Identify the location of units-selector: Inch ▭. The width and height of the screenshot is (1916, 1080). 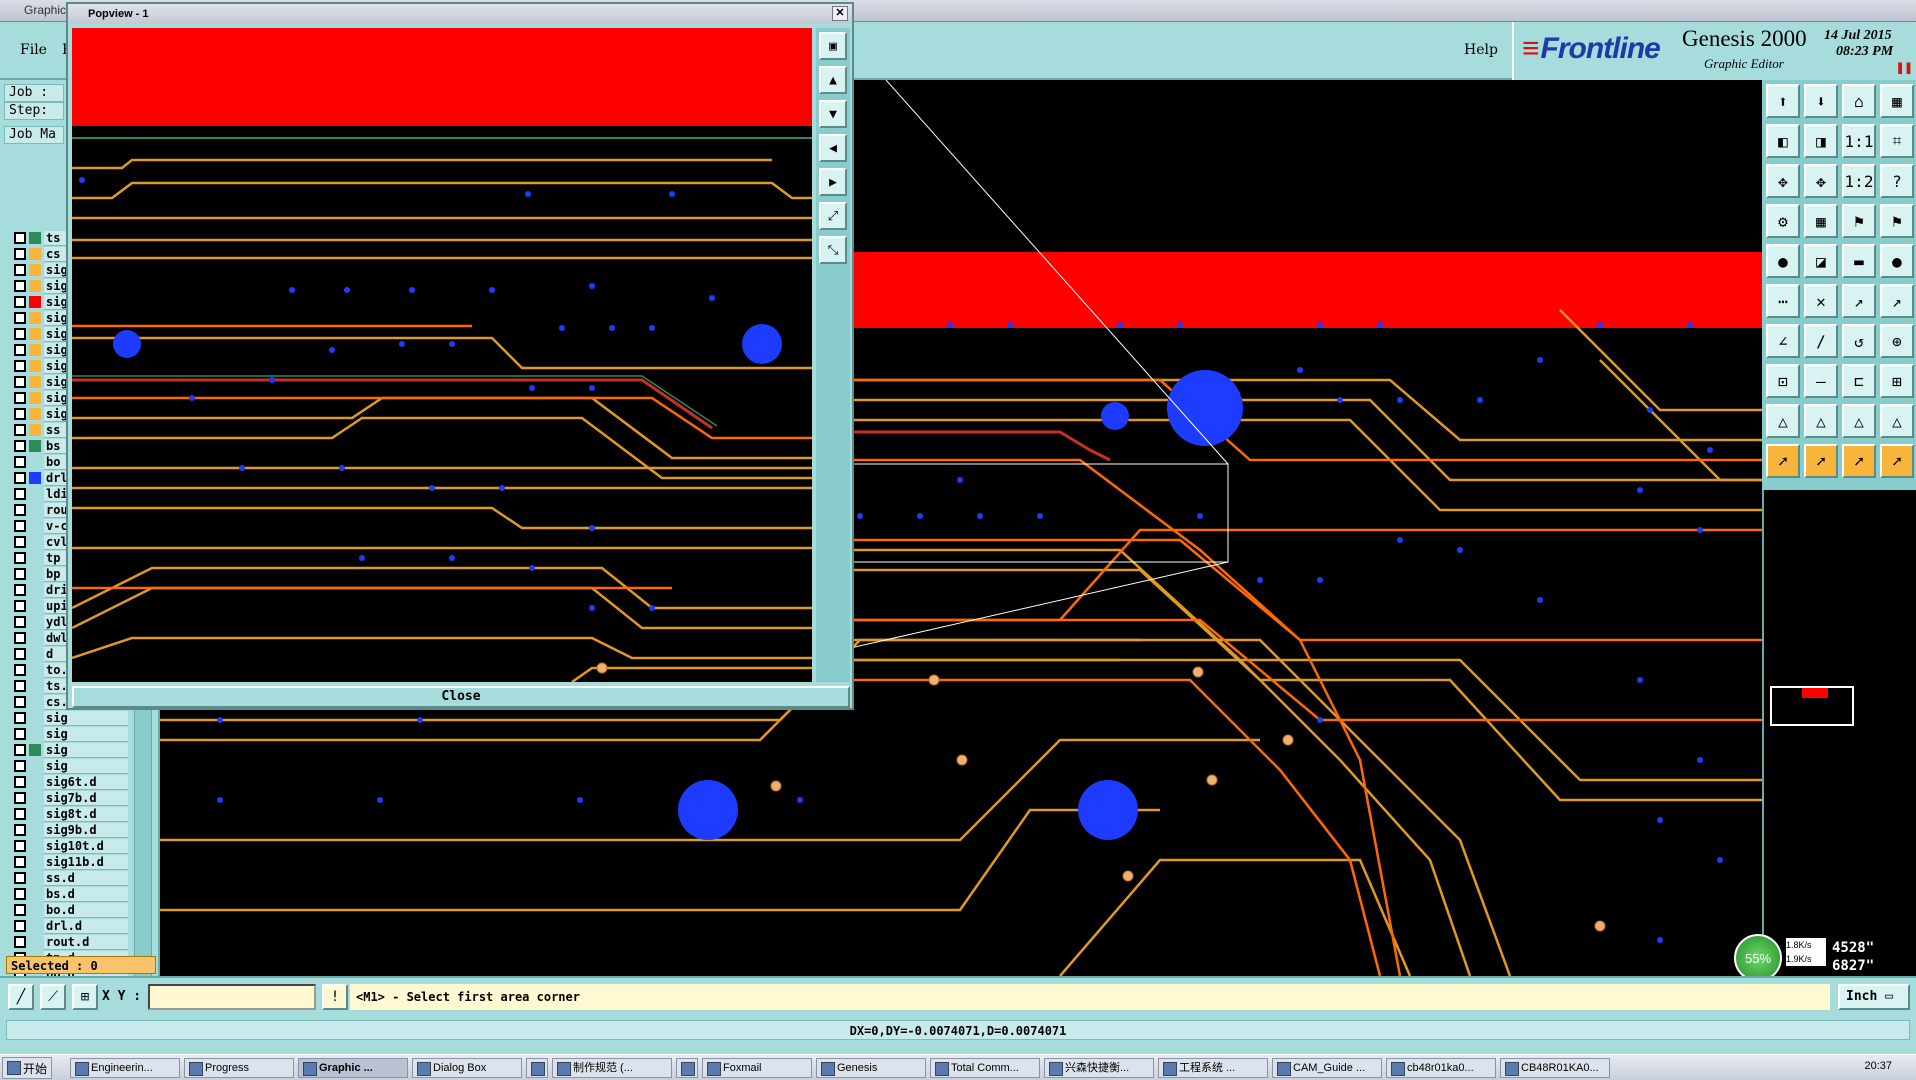
(1874, 997).